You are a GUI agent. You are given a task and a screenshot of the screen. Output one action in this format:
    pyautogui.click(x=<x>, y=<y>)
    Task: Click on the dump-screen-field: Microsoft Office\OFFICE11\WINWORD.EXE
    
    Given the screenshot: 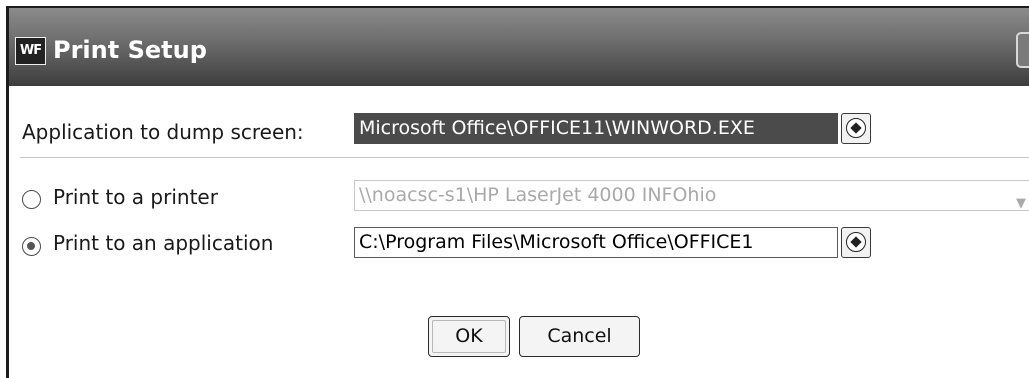 What is the action you would take?
    pyautogui.click(x=596, y=128)
    